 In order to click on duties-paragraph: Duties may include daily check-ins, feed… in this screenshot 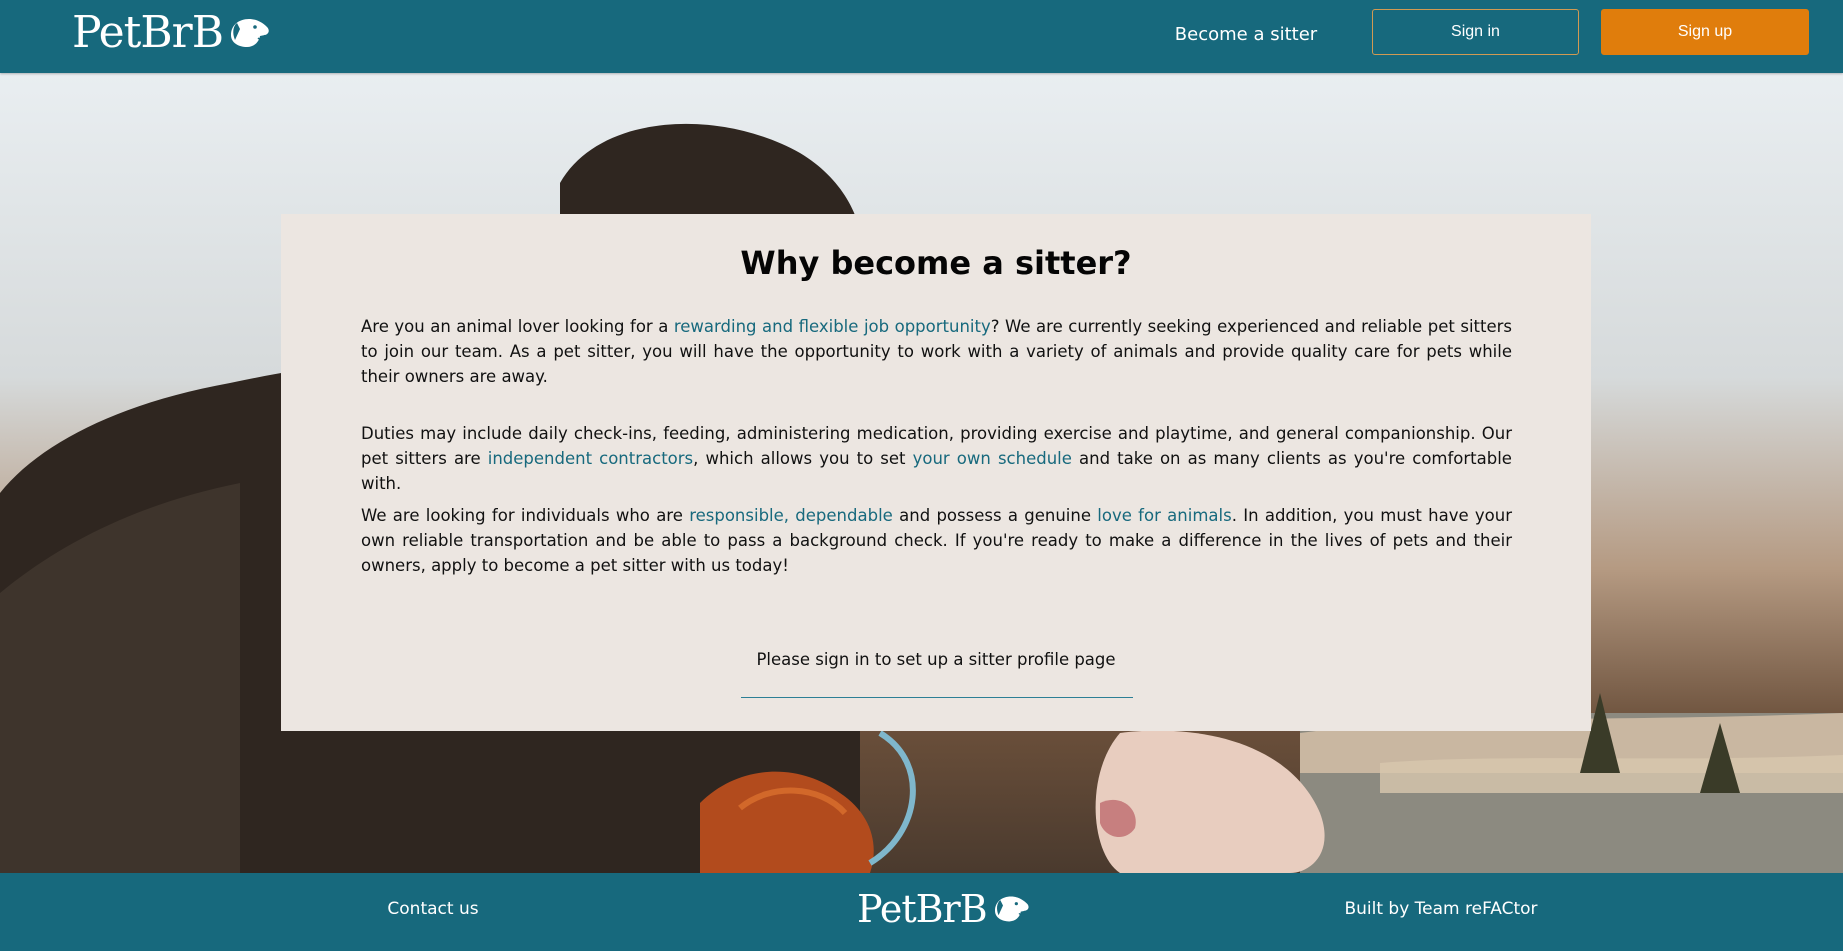, I will do `click(936, 458)`.